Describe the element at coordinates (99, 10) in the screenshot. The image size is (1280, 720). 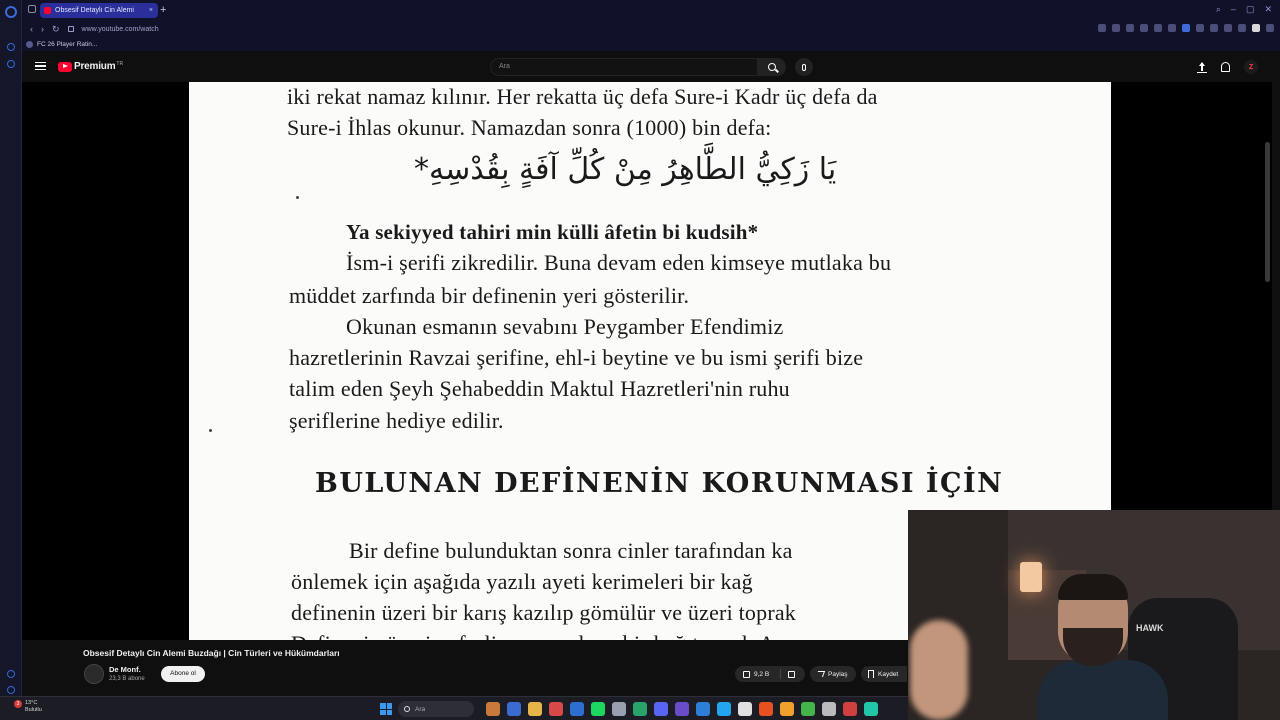
I see `tab-active: Obsesif Detaylı Cin Alemi ×` at that location.